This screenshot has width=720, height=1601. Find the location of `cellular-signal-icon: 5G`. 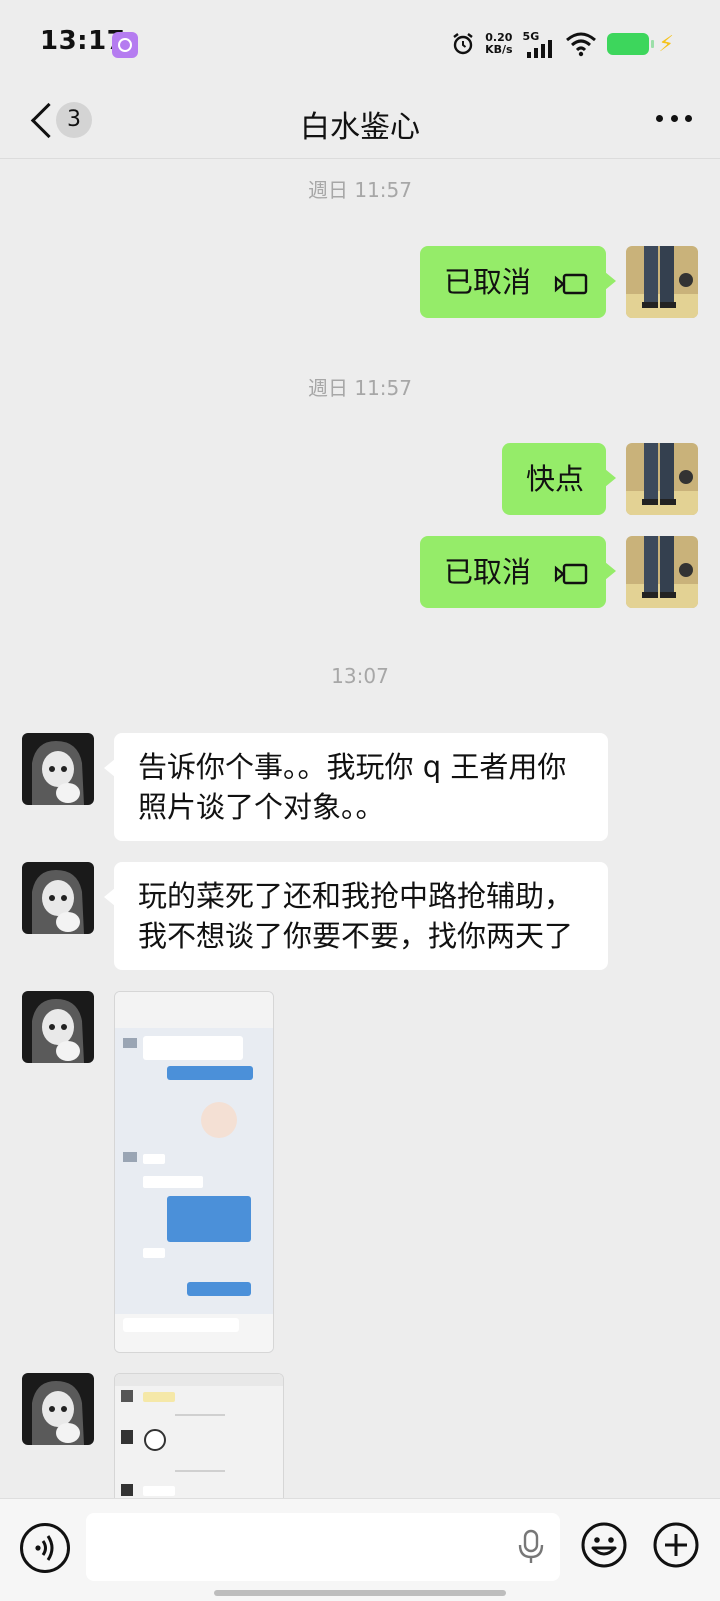

cellular-signal-icon: 5G is located at coordinates (539, 44).